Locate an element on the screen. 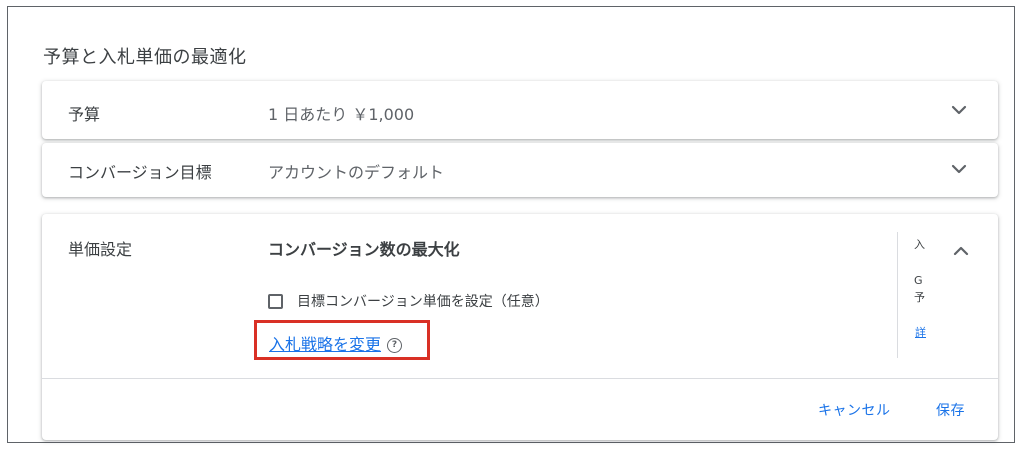 The image size is (1024, 452). help-circle-icon: ? is located at coordinates (395, 345).